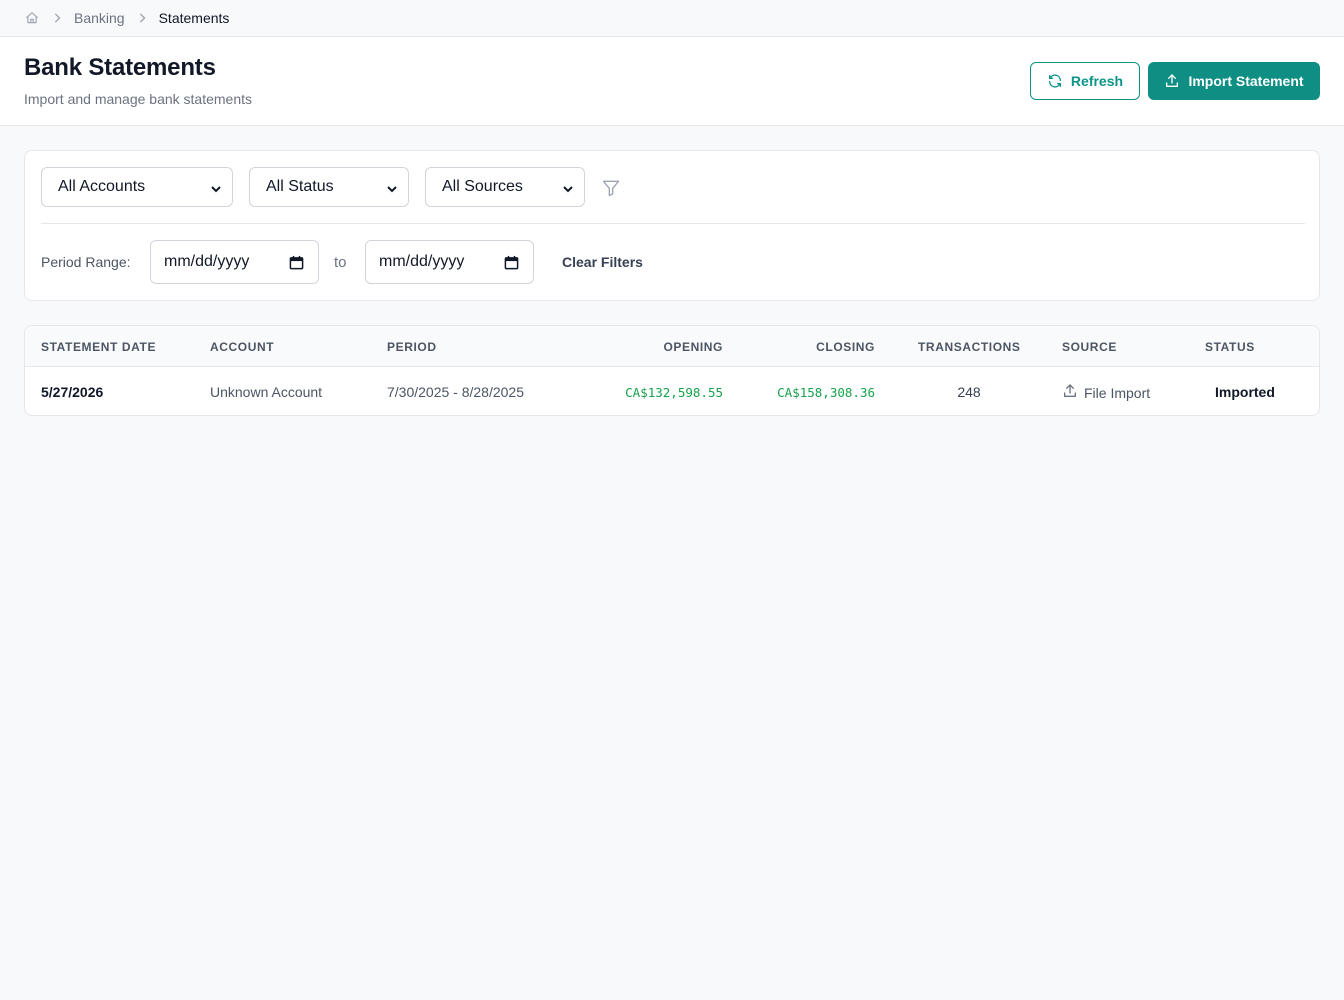 The height and width of the screenshot is (1000, 1344). Describe the element at coordinates (300, 186) in the screenshot. I see `status-select-value: All Status` at that location.